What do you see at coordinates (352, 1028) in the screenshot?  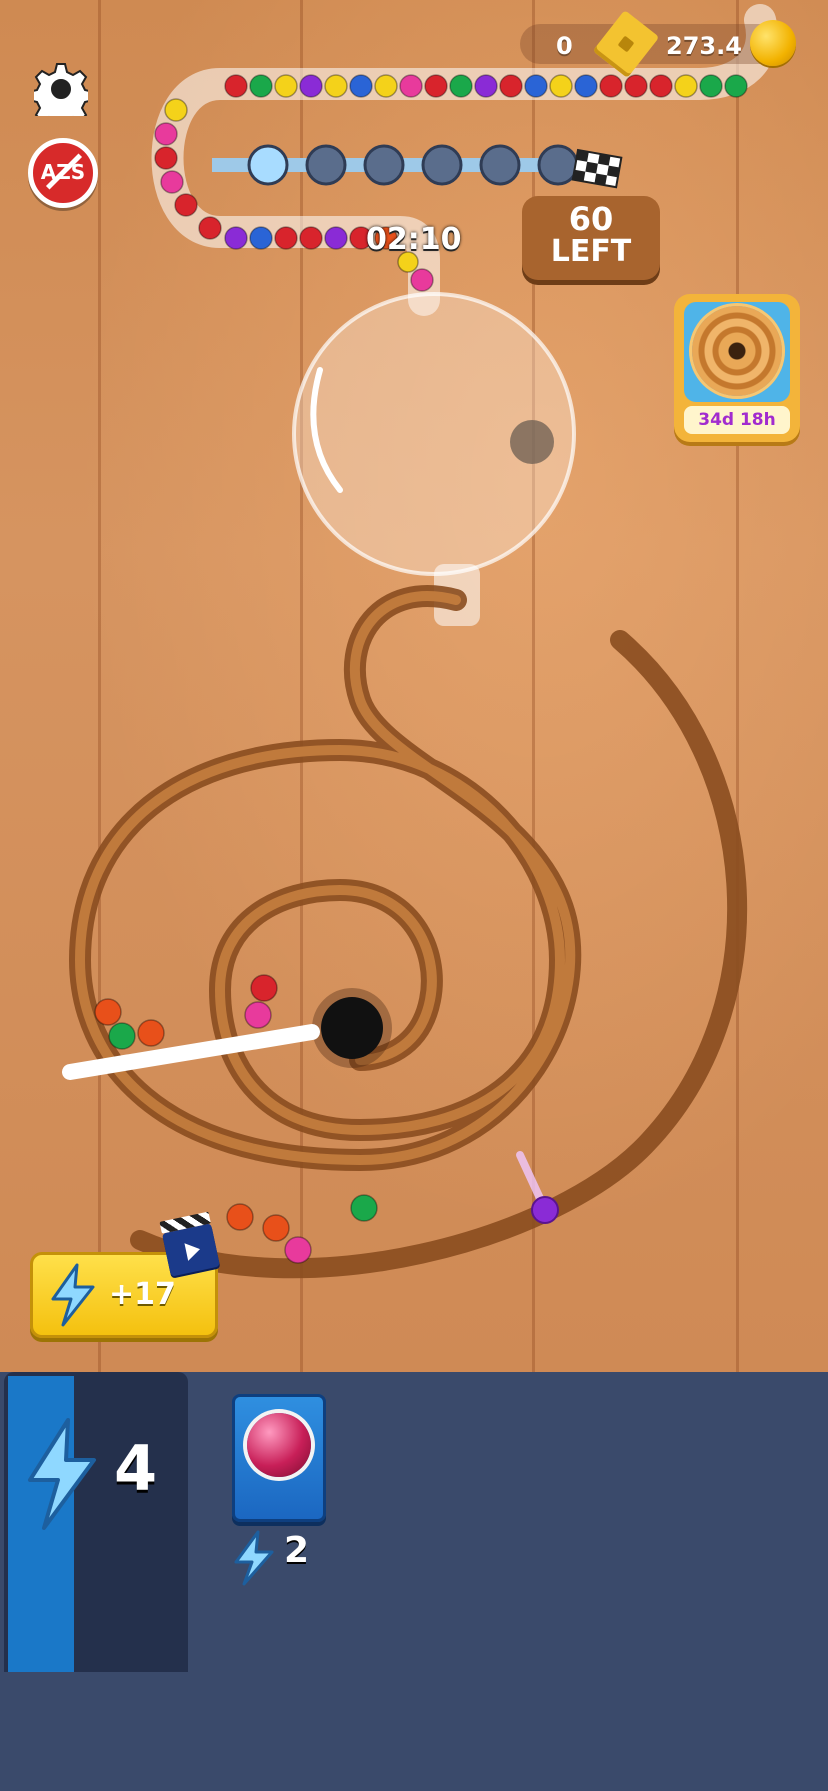 I see `center-hole` at bounding box center [352, 1028].